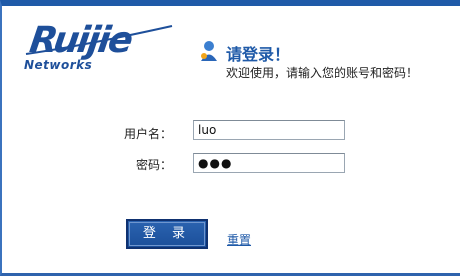  I want to click on reset-link: 重置, so click(239, 239).